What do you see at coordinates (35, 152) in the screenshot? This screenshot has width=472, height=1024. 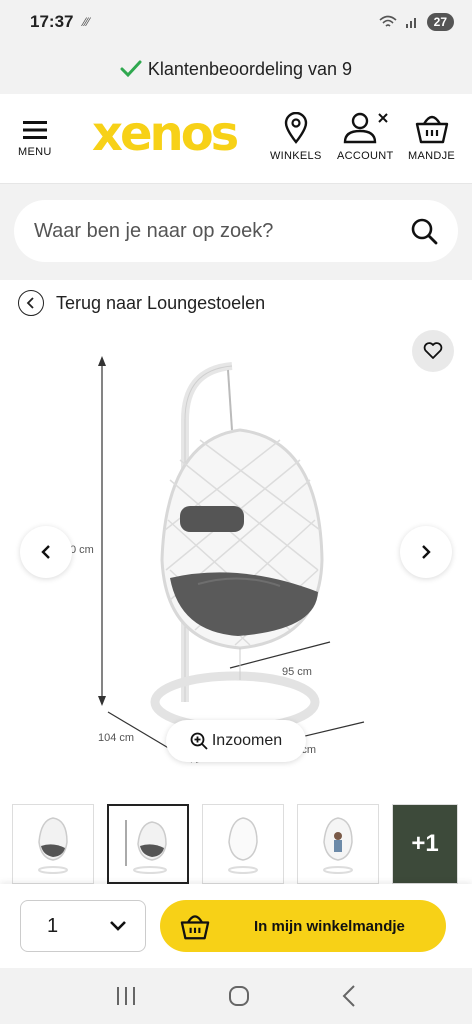 I see `menu-label: MENU` at bounding box center [35, 152].